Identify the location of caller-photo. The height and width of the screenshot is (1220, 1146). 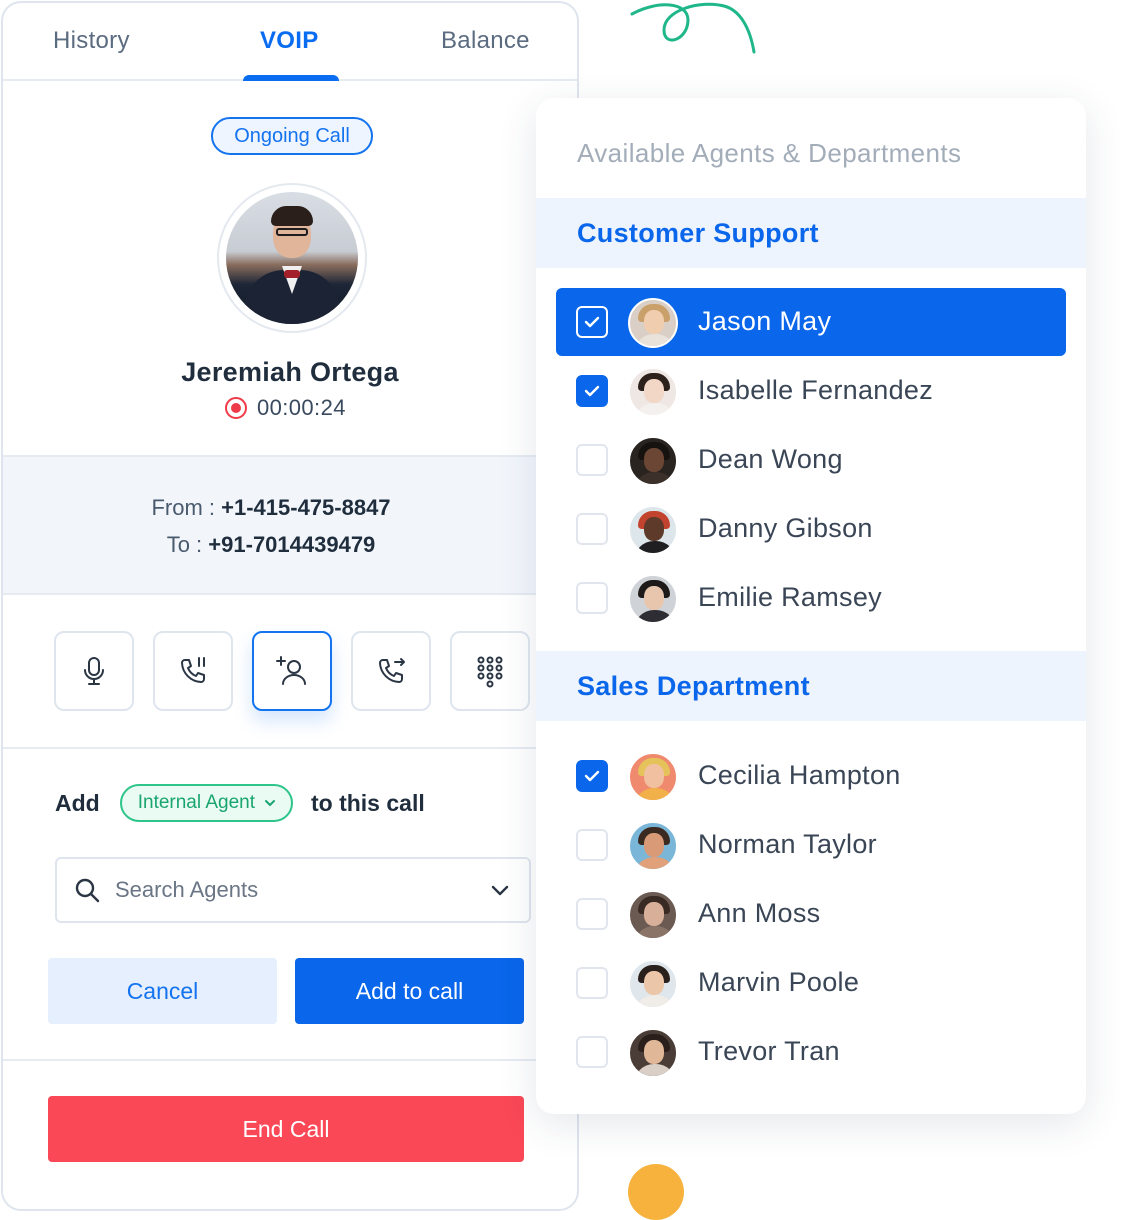
(292, 258).